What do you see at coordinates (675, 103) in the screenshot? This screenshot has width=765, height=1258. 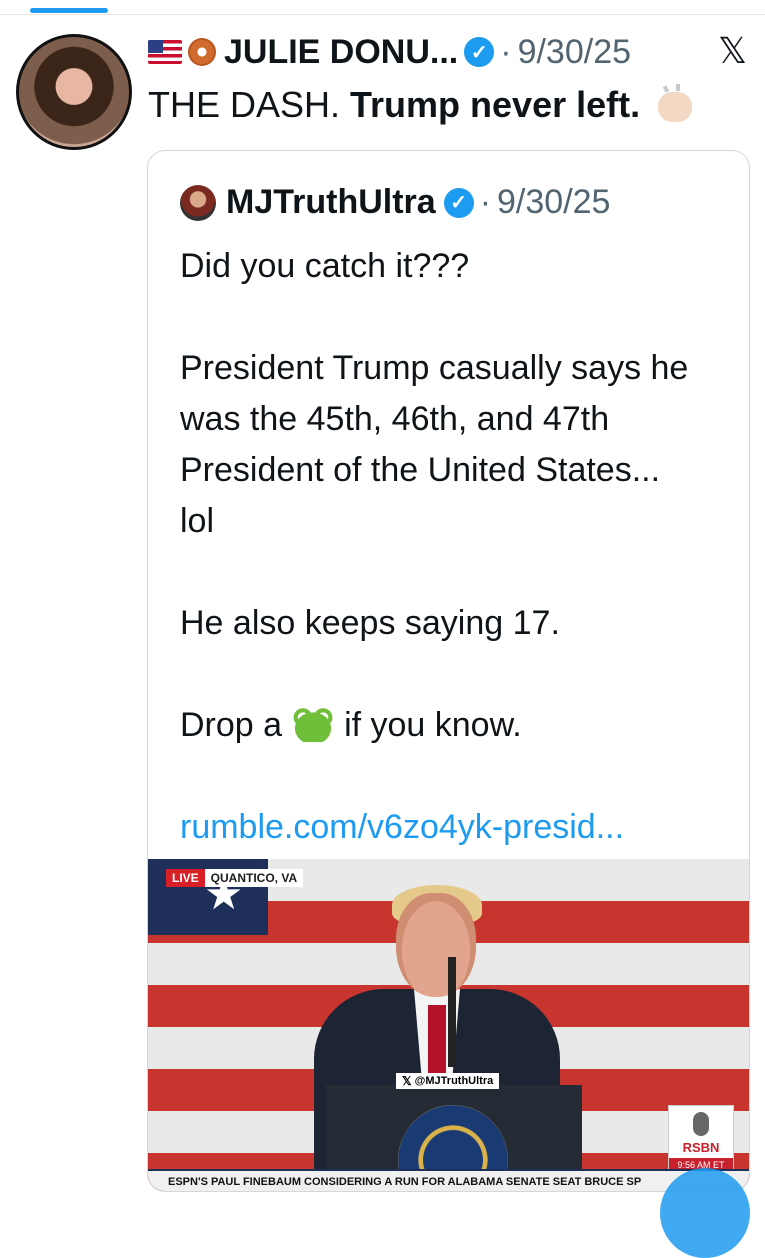 I see `clapping-hands-icon` at bounding box center [675, 103].